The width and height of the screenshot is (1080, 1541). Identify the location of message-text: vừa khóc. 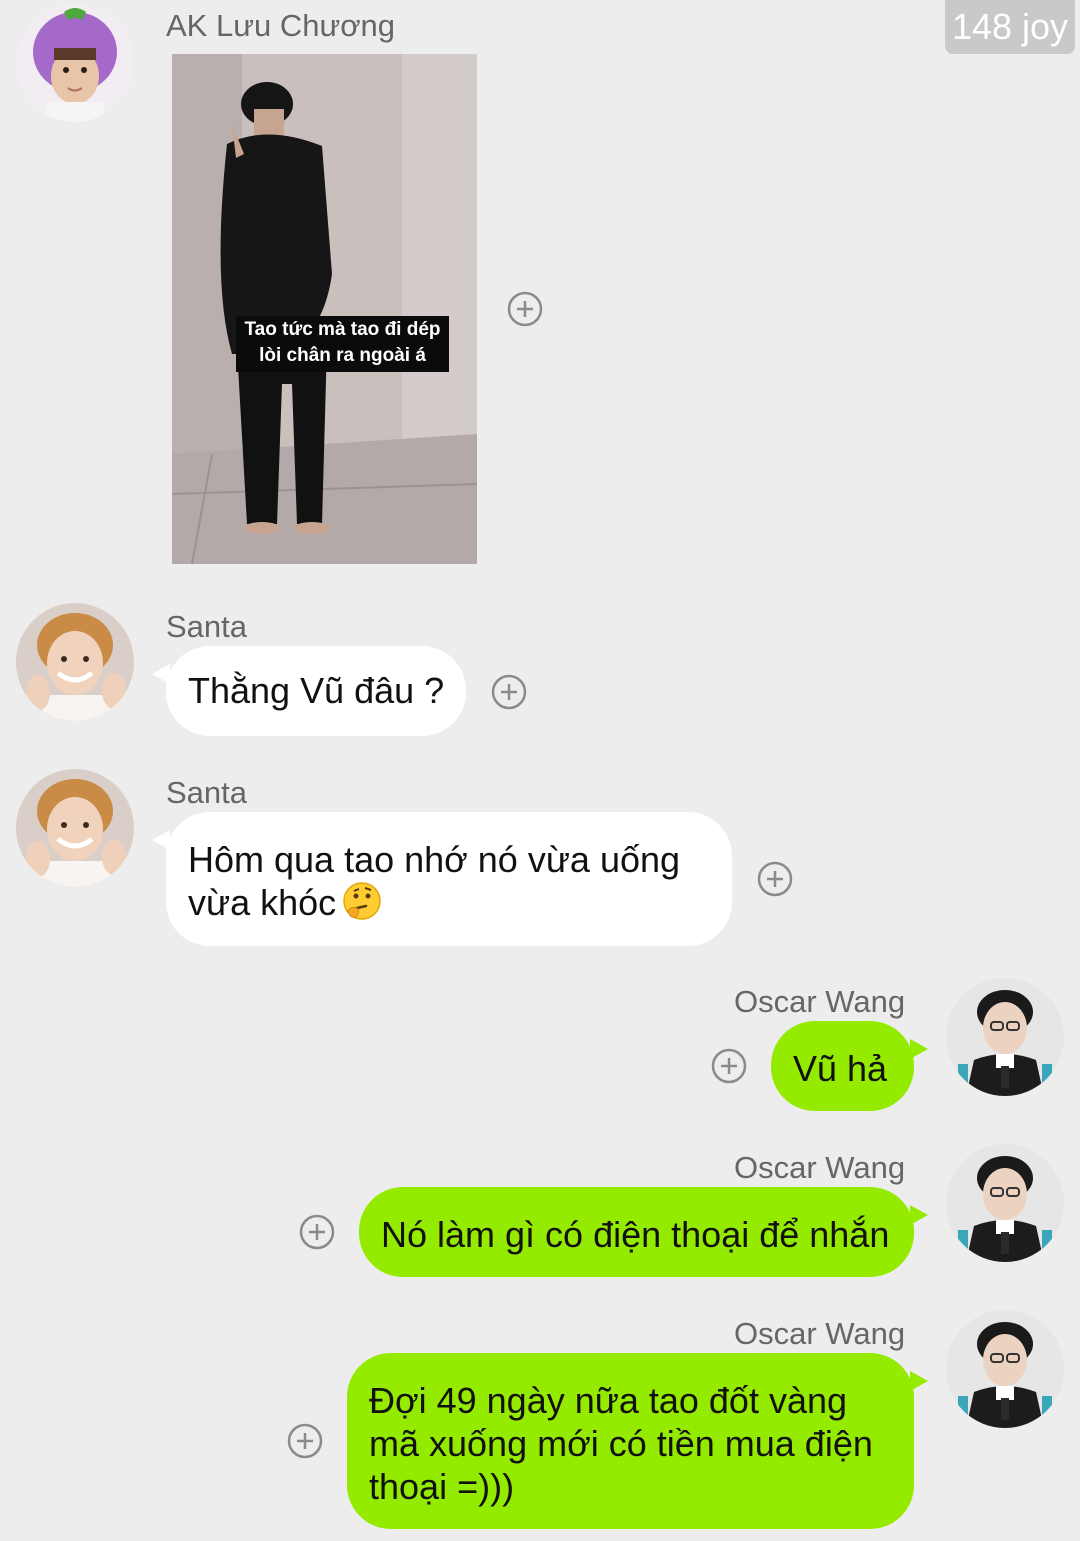
(262, 903).